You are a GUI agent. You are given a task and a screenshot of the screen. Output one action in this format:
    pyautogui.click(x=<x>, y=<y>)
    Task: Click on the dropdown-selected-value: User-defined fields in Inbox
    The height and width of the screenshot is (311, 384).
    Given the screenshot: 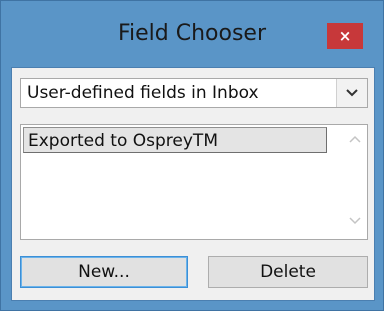 What is the action you would take?
    pyautogui.click(x=143, y=93)
    